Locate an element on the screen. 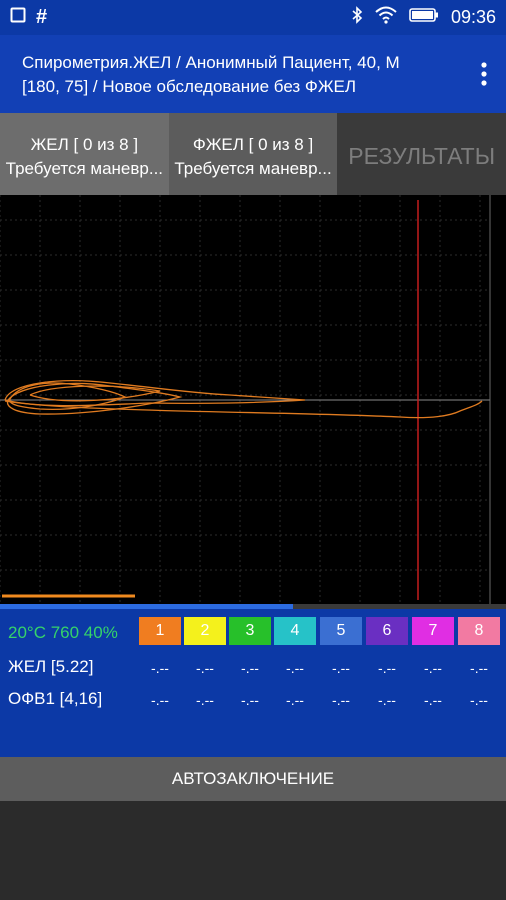  vc-value-3: -.-- is located at coordinates (250, 668).